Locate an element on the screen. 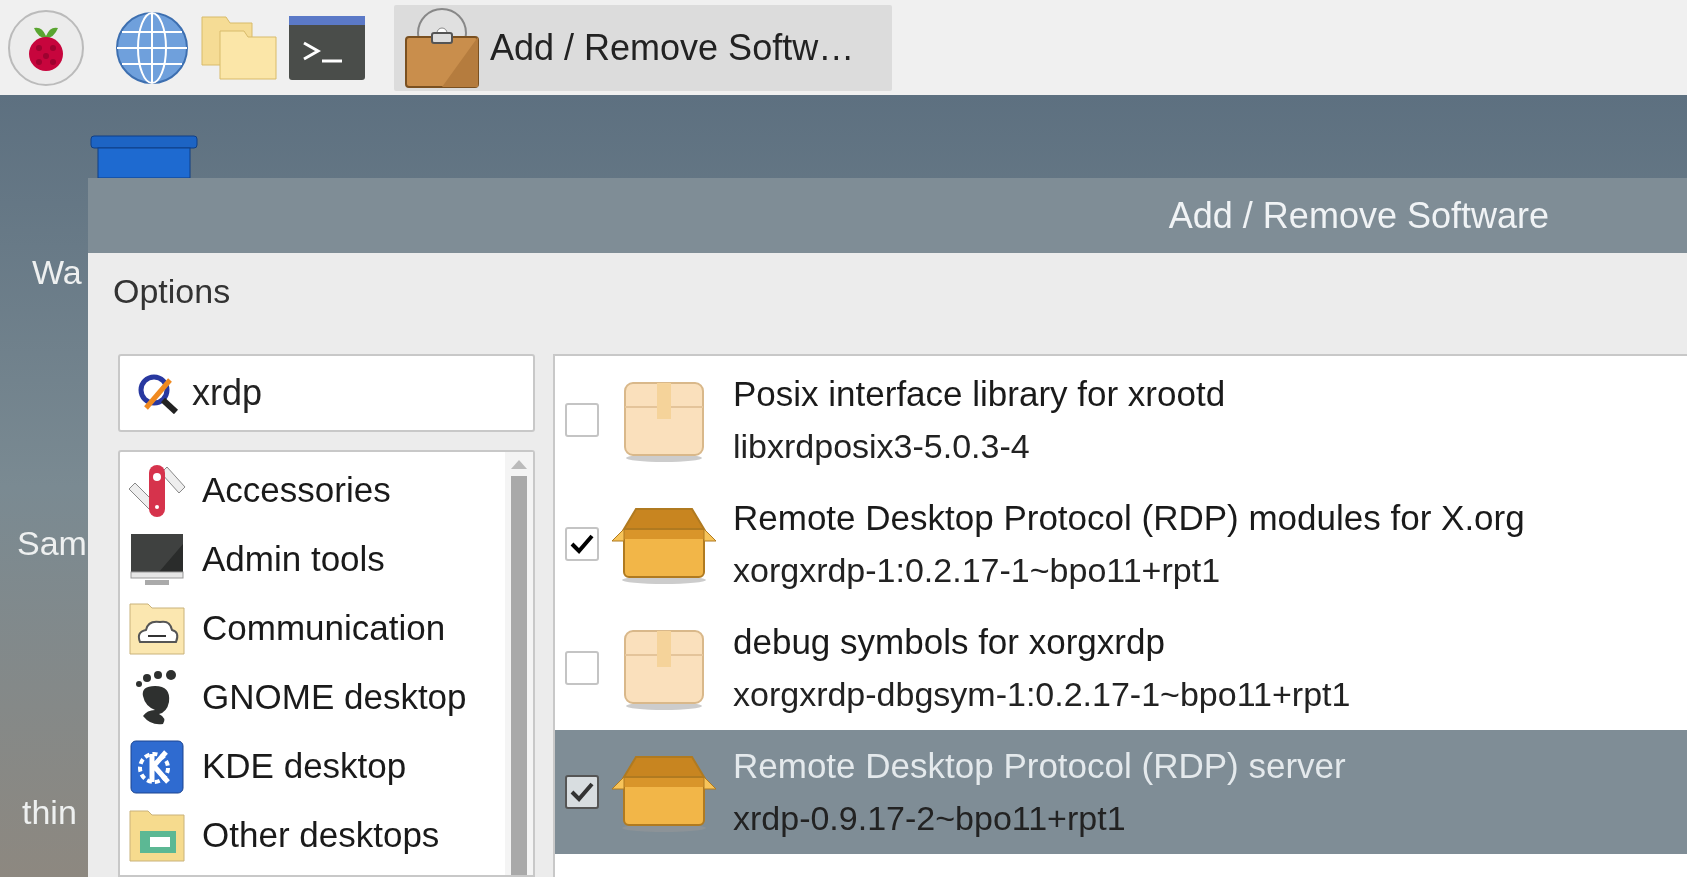 The height and width of the screenshot is (877, 1687). software-package-icon is located at coordinates (442, 47).